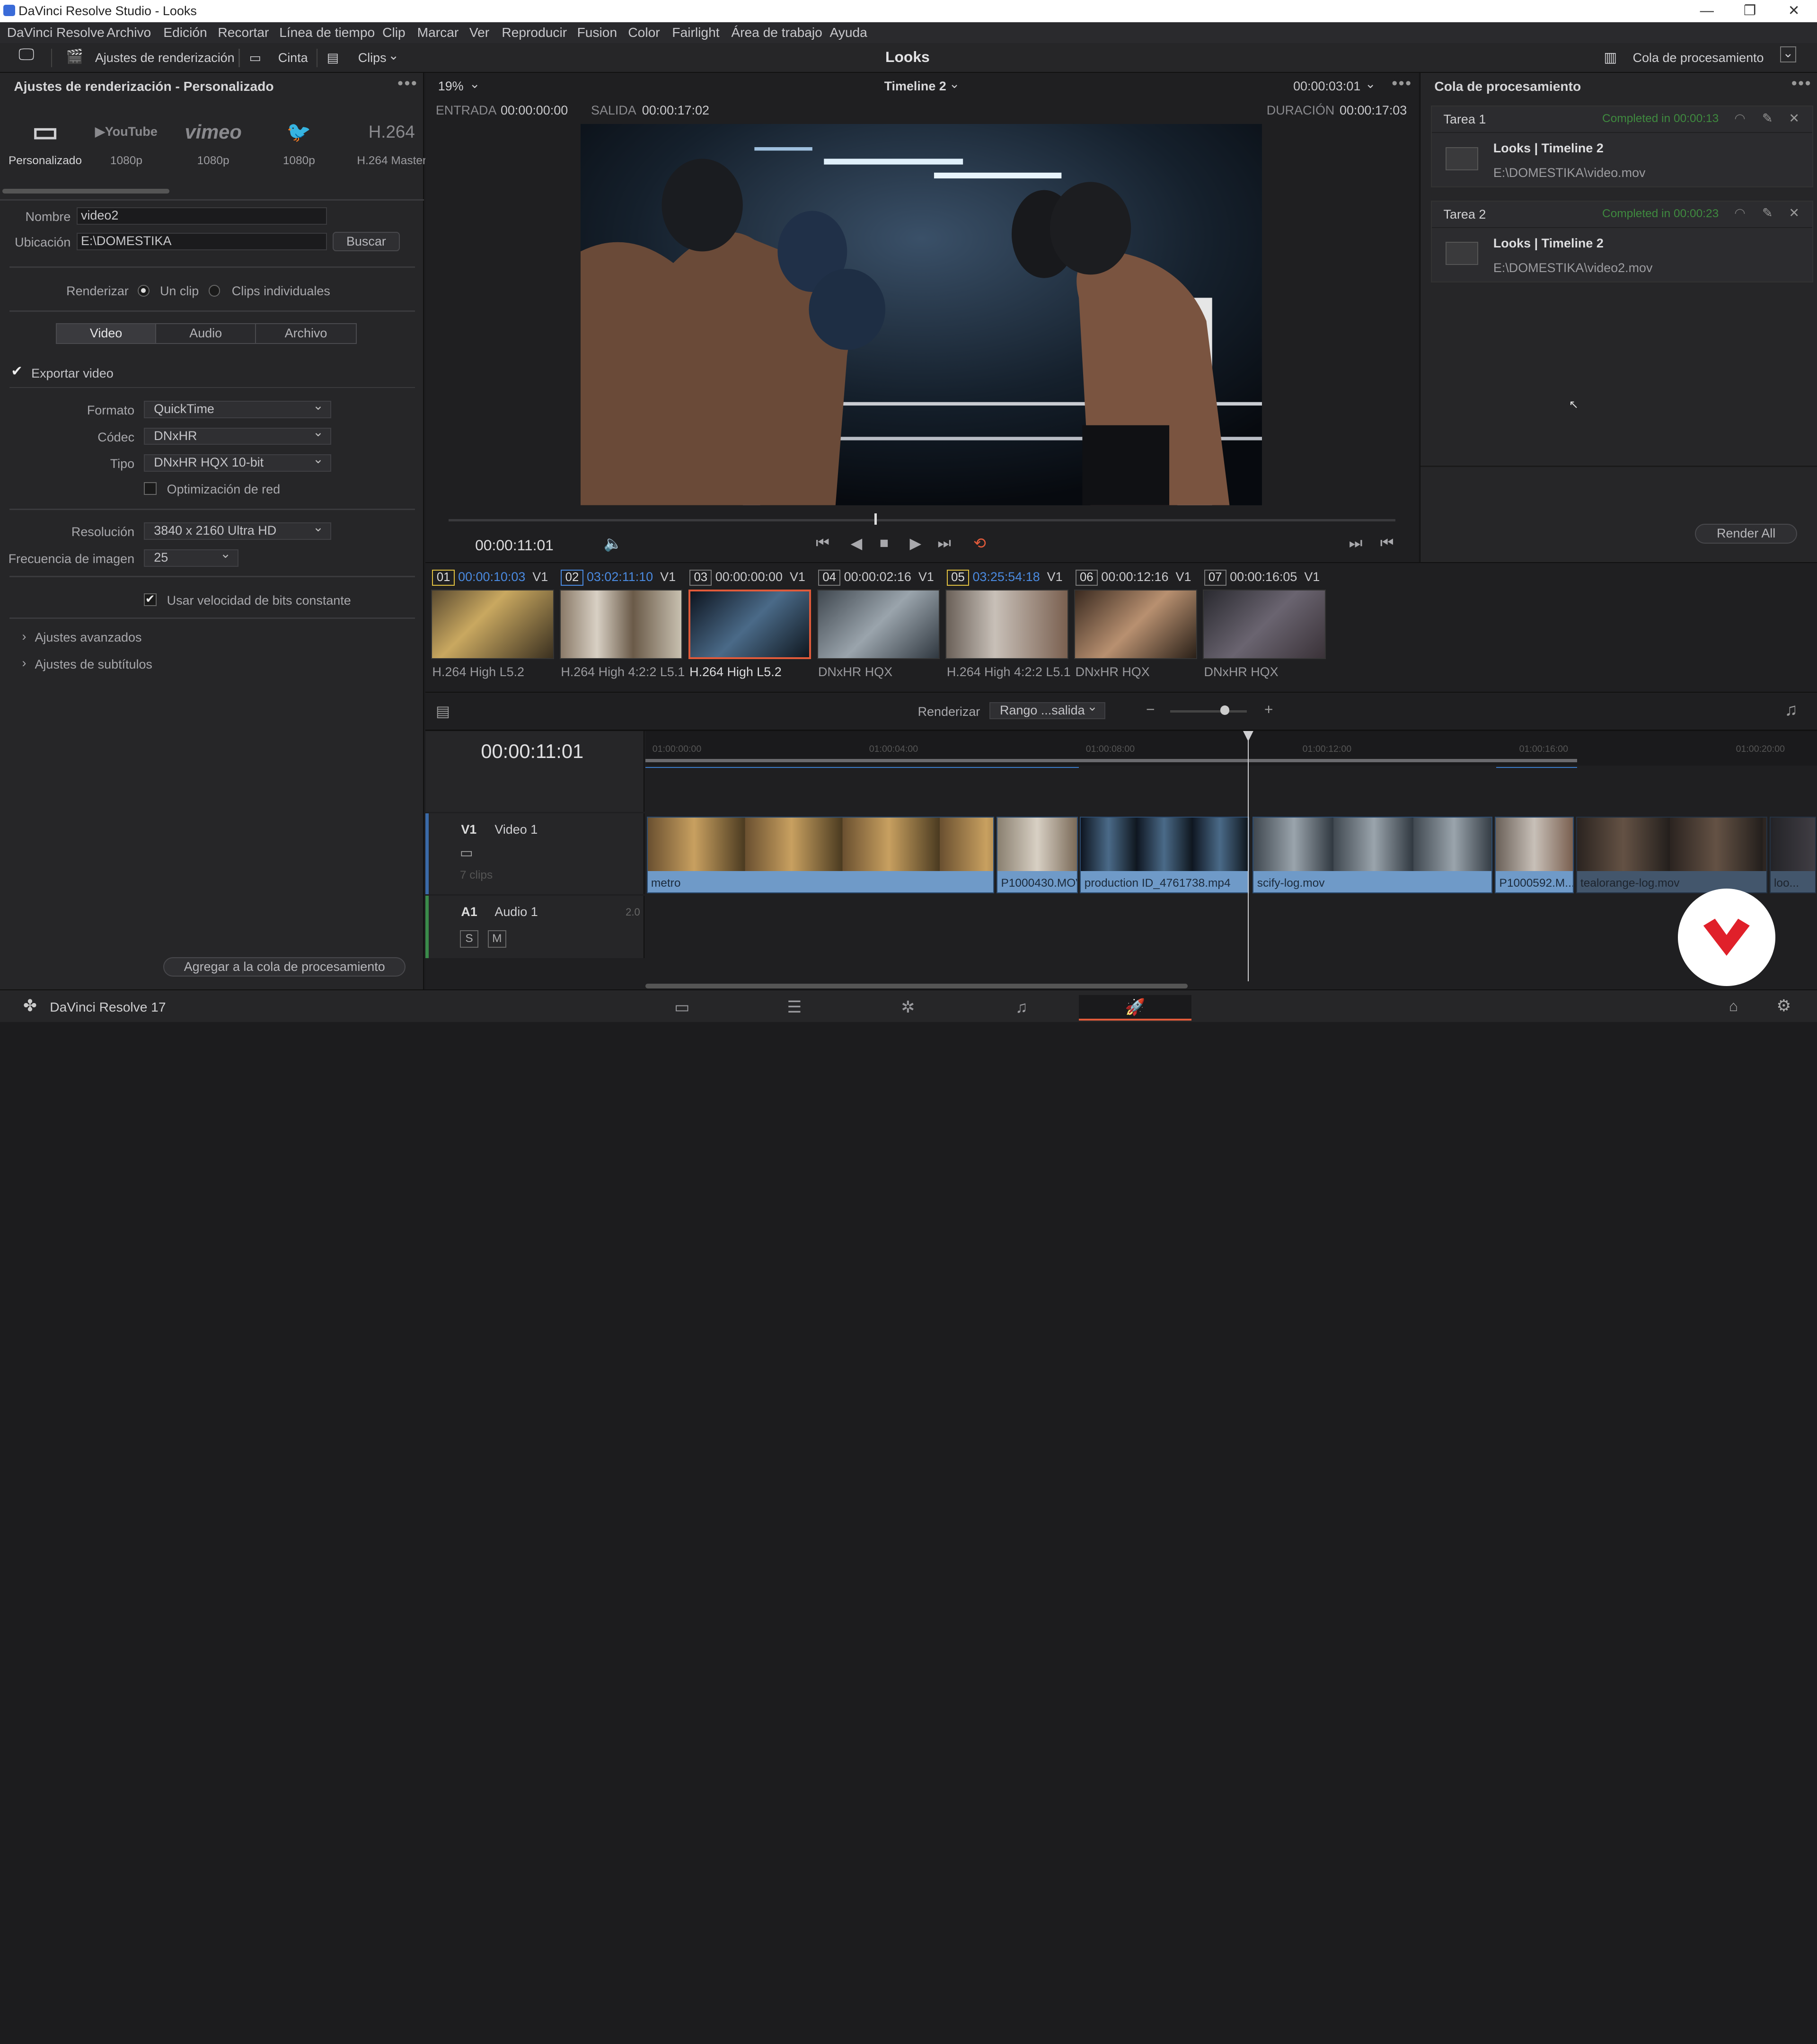  What do you see at coordinates (1150, 709) in the screenshot?
I see `zoom-out-icon: −` at bounding box center [1150, 709].